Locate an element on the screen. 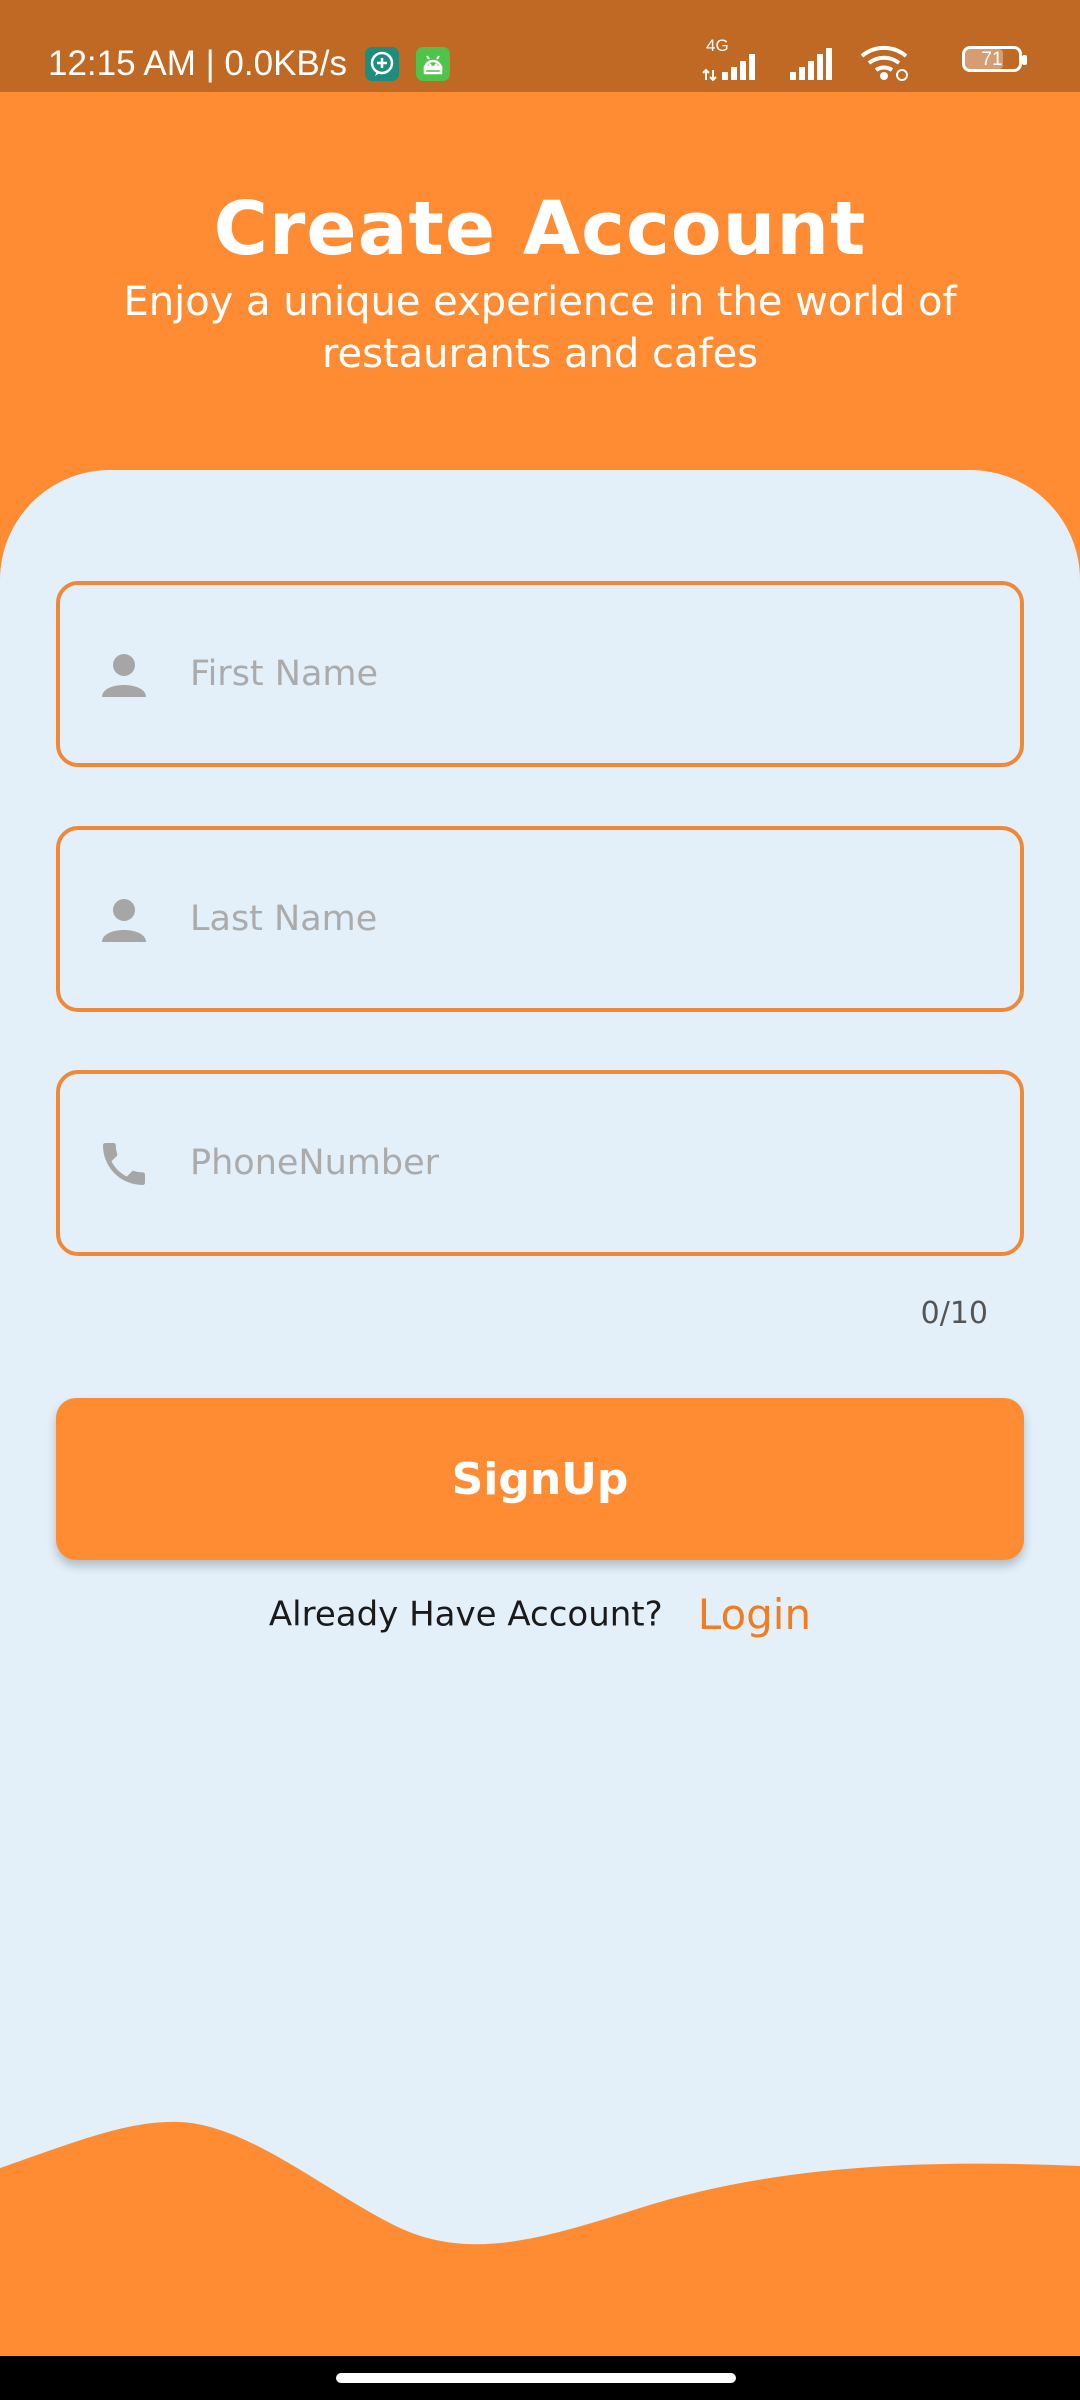  first-name-field is located at coordinates (540, 674).